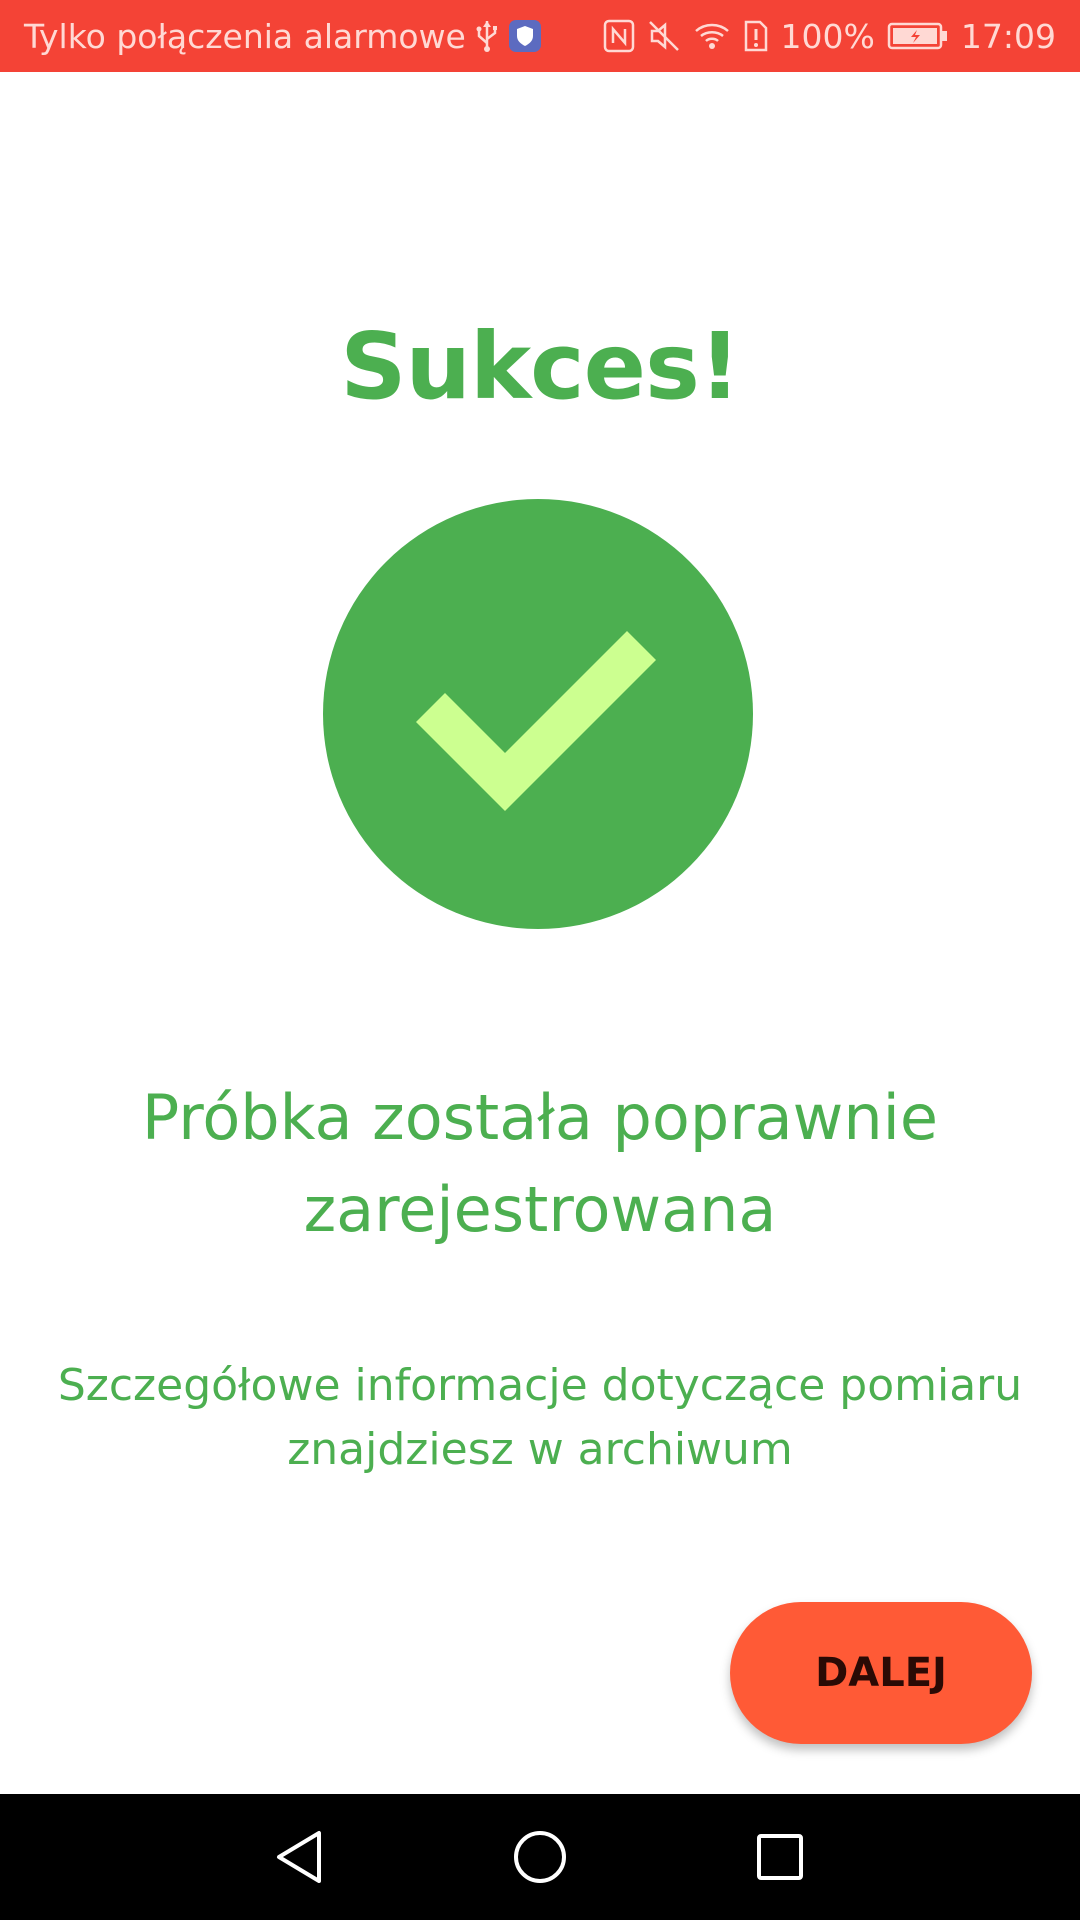  What do you see at coordinates (756, 36) in the screenshot?
I see `sim-alert-icon` at bounding box center [756, 36].